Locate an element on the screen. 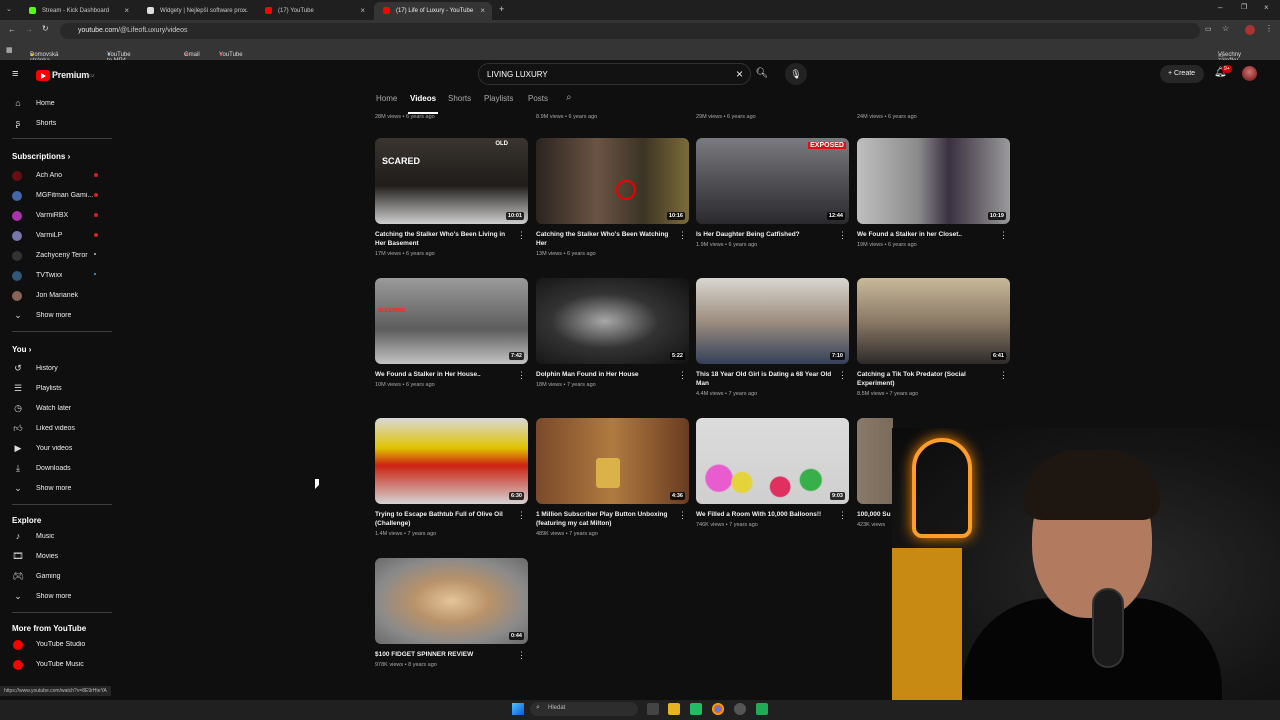  windows-start-icon is located at coordinates (518, 709).